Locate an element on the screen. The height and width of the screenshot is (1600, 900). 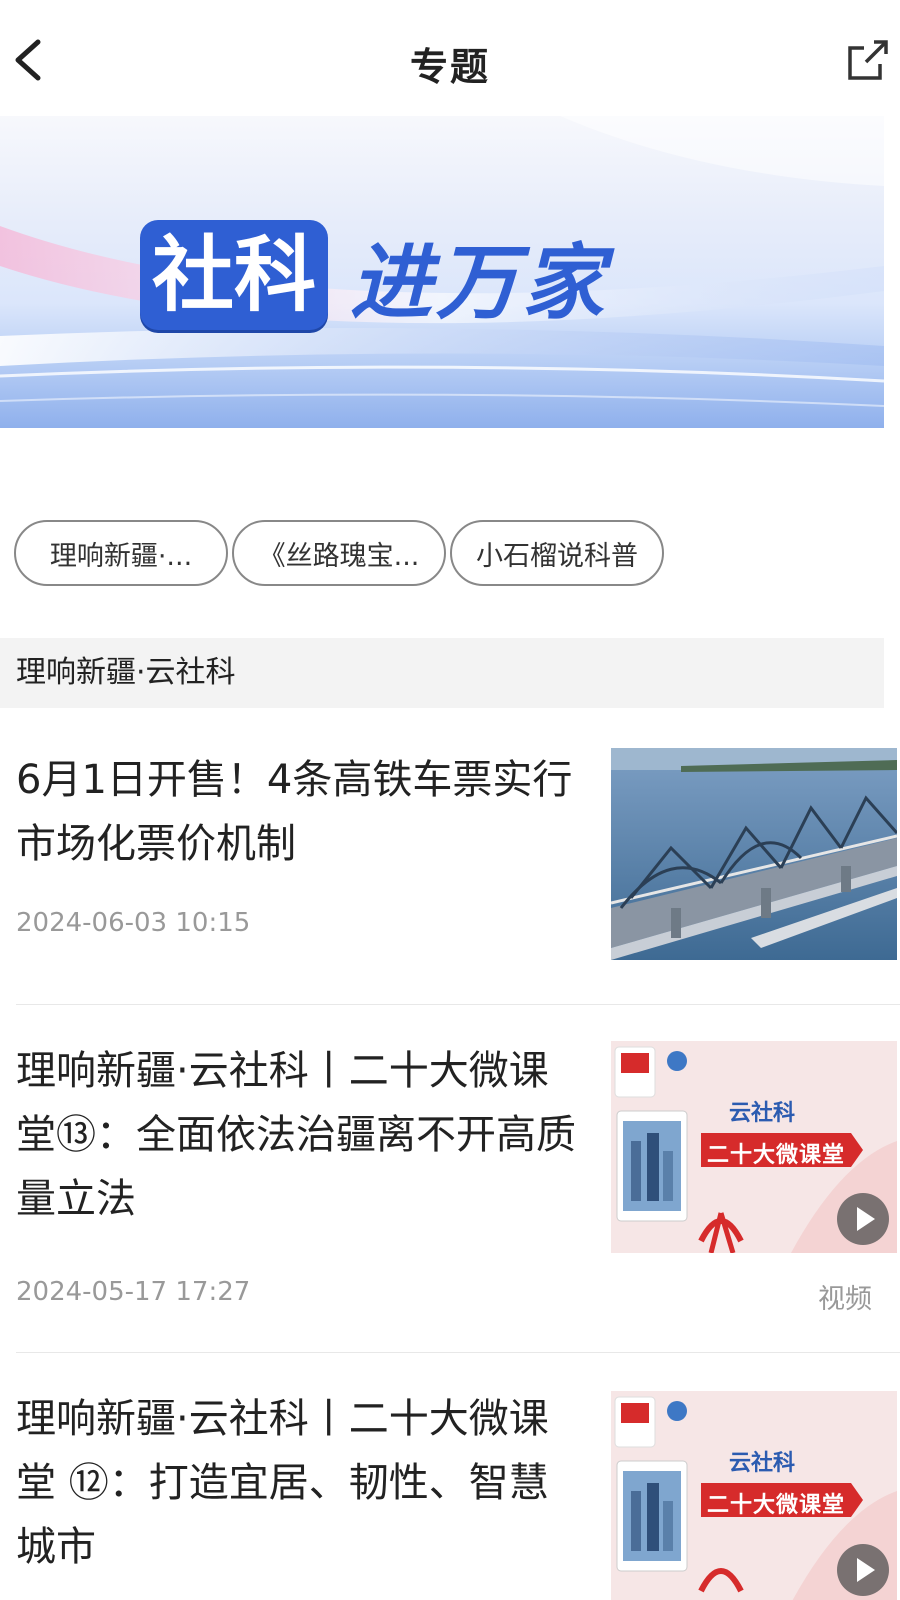
section-header: 理响新疆·云社科 is located at coordinates (442, 673).